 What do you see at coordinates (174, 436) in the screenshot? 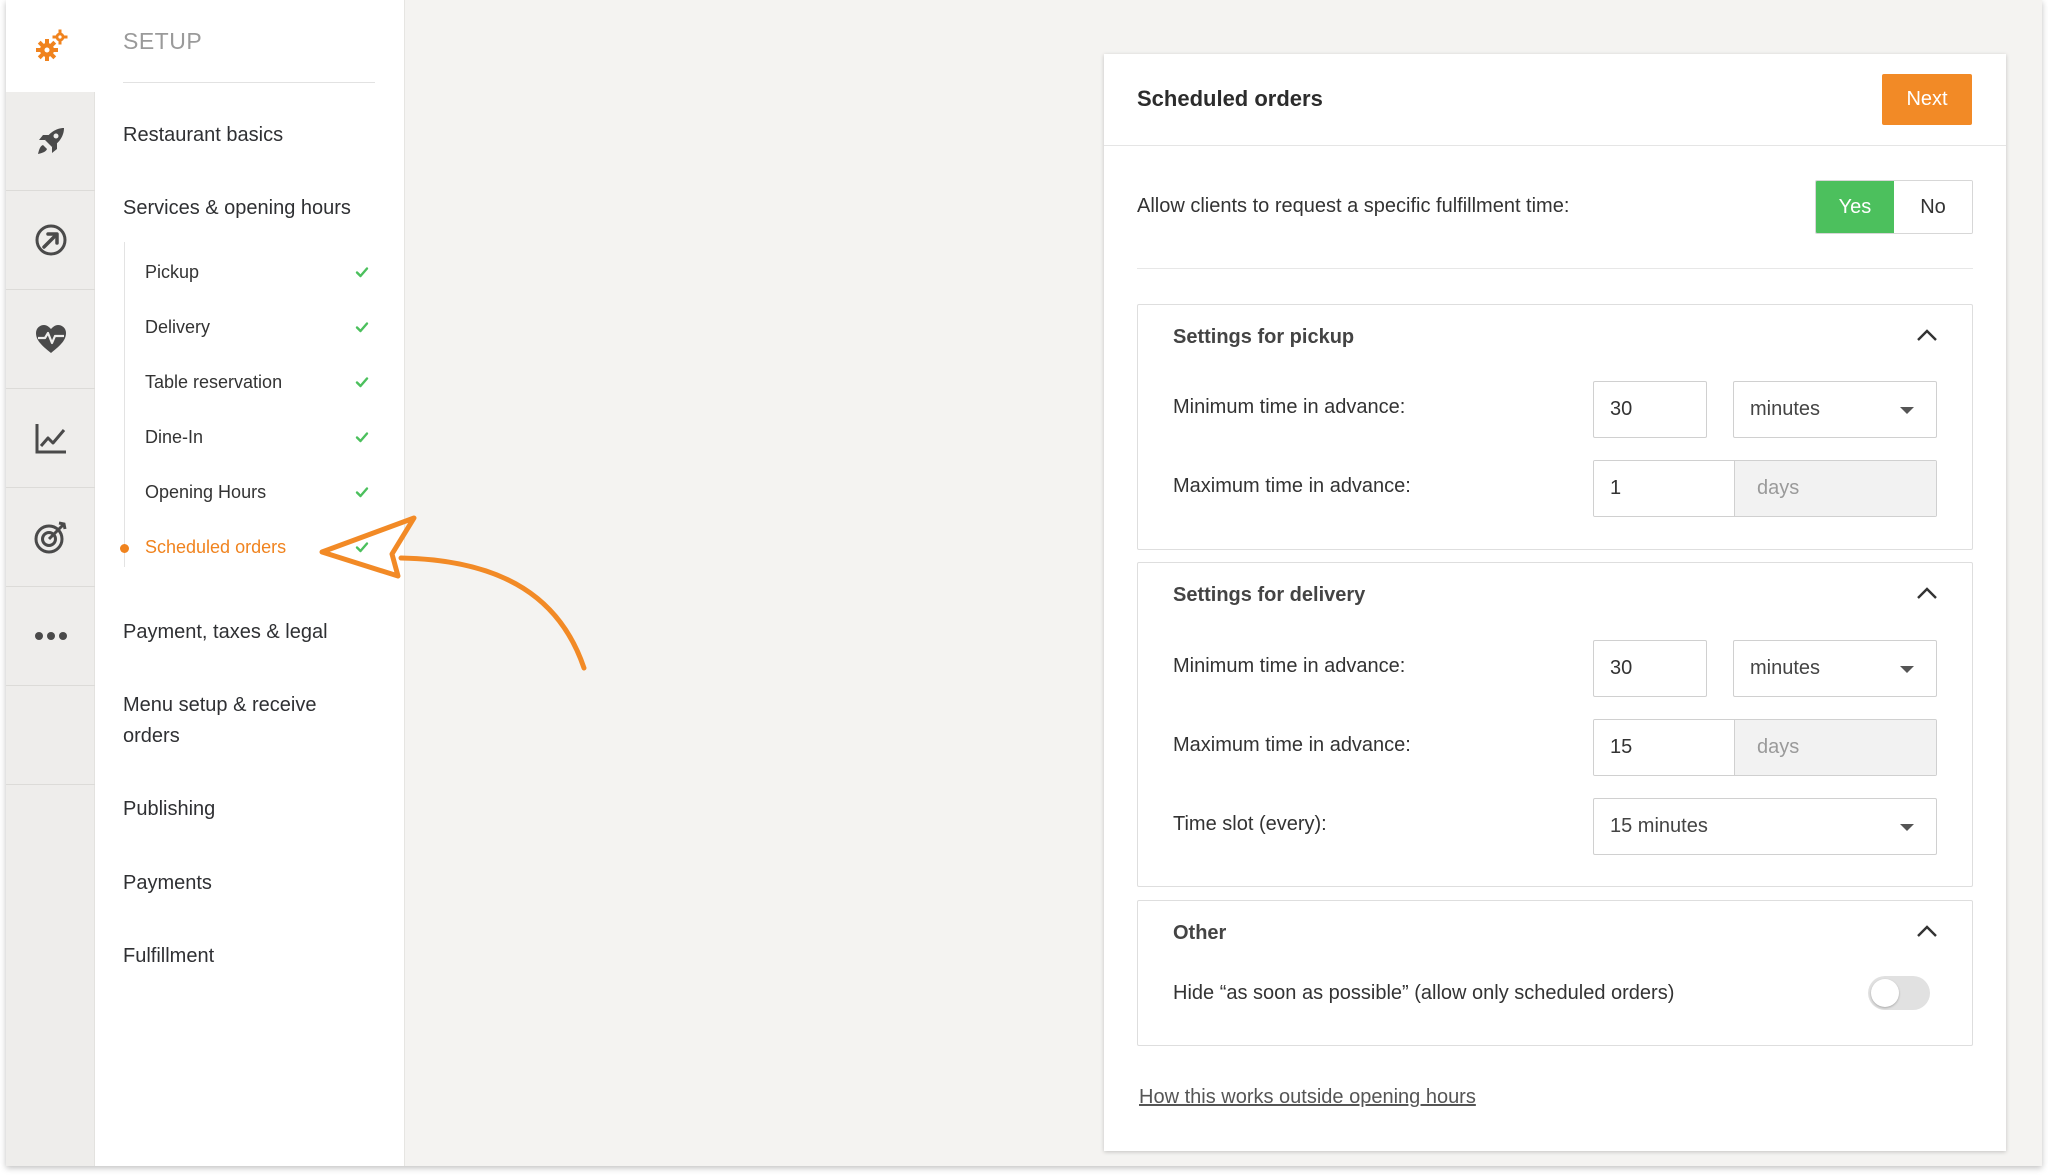
I see `subitem-label: Dine-In` at bounding box center [174, 436].